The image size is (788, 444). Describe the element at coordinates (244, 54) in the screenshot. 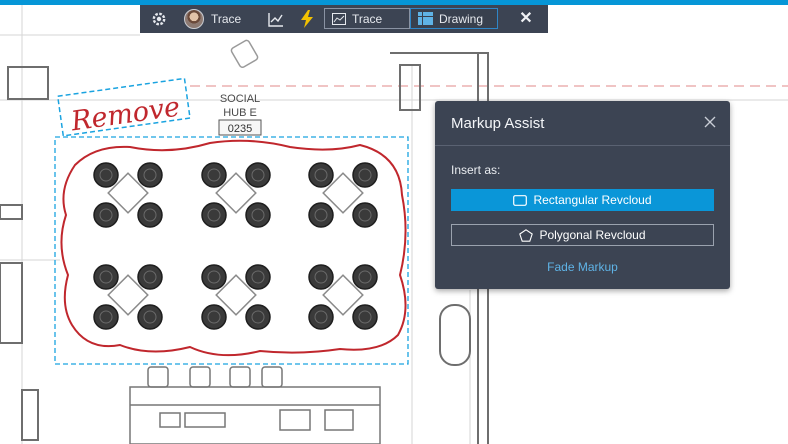

I see `chair-sketch` at that location.